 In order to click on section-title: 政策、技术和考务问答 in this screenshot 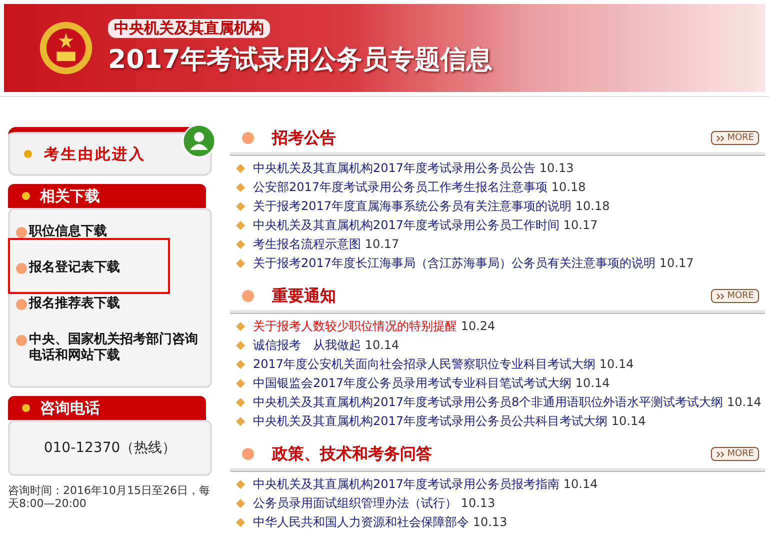, I will do `click(352, 454)`.